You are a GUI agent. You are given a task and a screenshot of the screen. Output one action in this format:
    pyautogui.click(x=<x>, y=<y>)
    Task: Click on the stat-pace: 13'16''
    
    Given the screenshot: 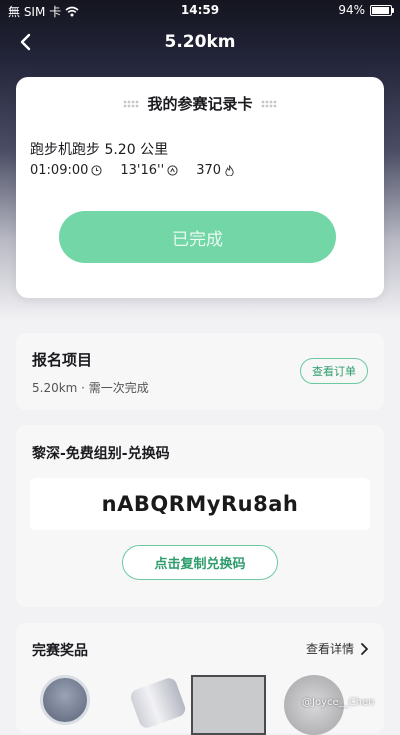 What is the action you would take?
    pyautogui.click(x=149, y=170)
    